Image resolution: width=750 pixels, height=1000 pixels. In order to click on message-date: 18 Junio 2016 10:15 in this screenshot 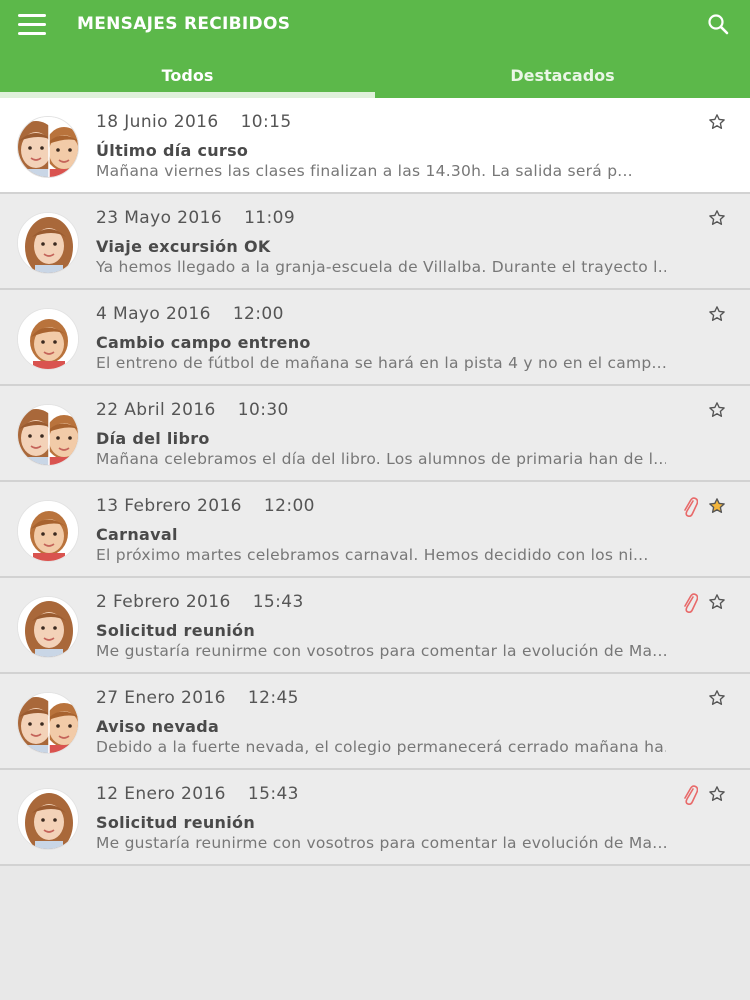, I will do `click(194, 122)`.